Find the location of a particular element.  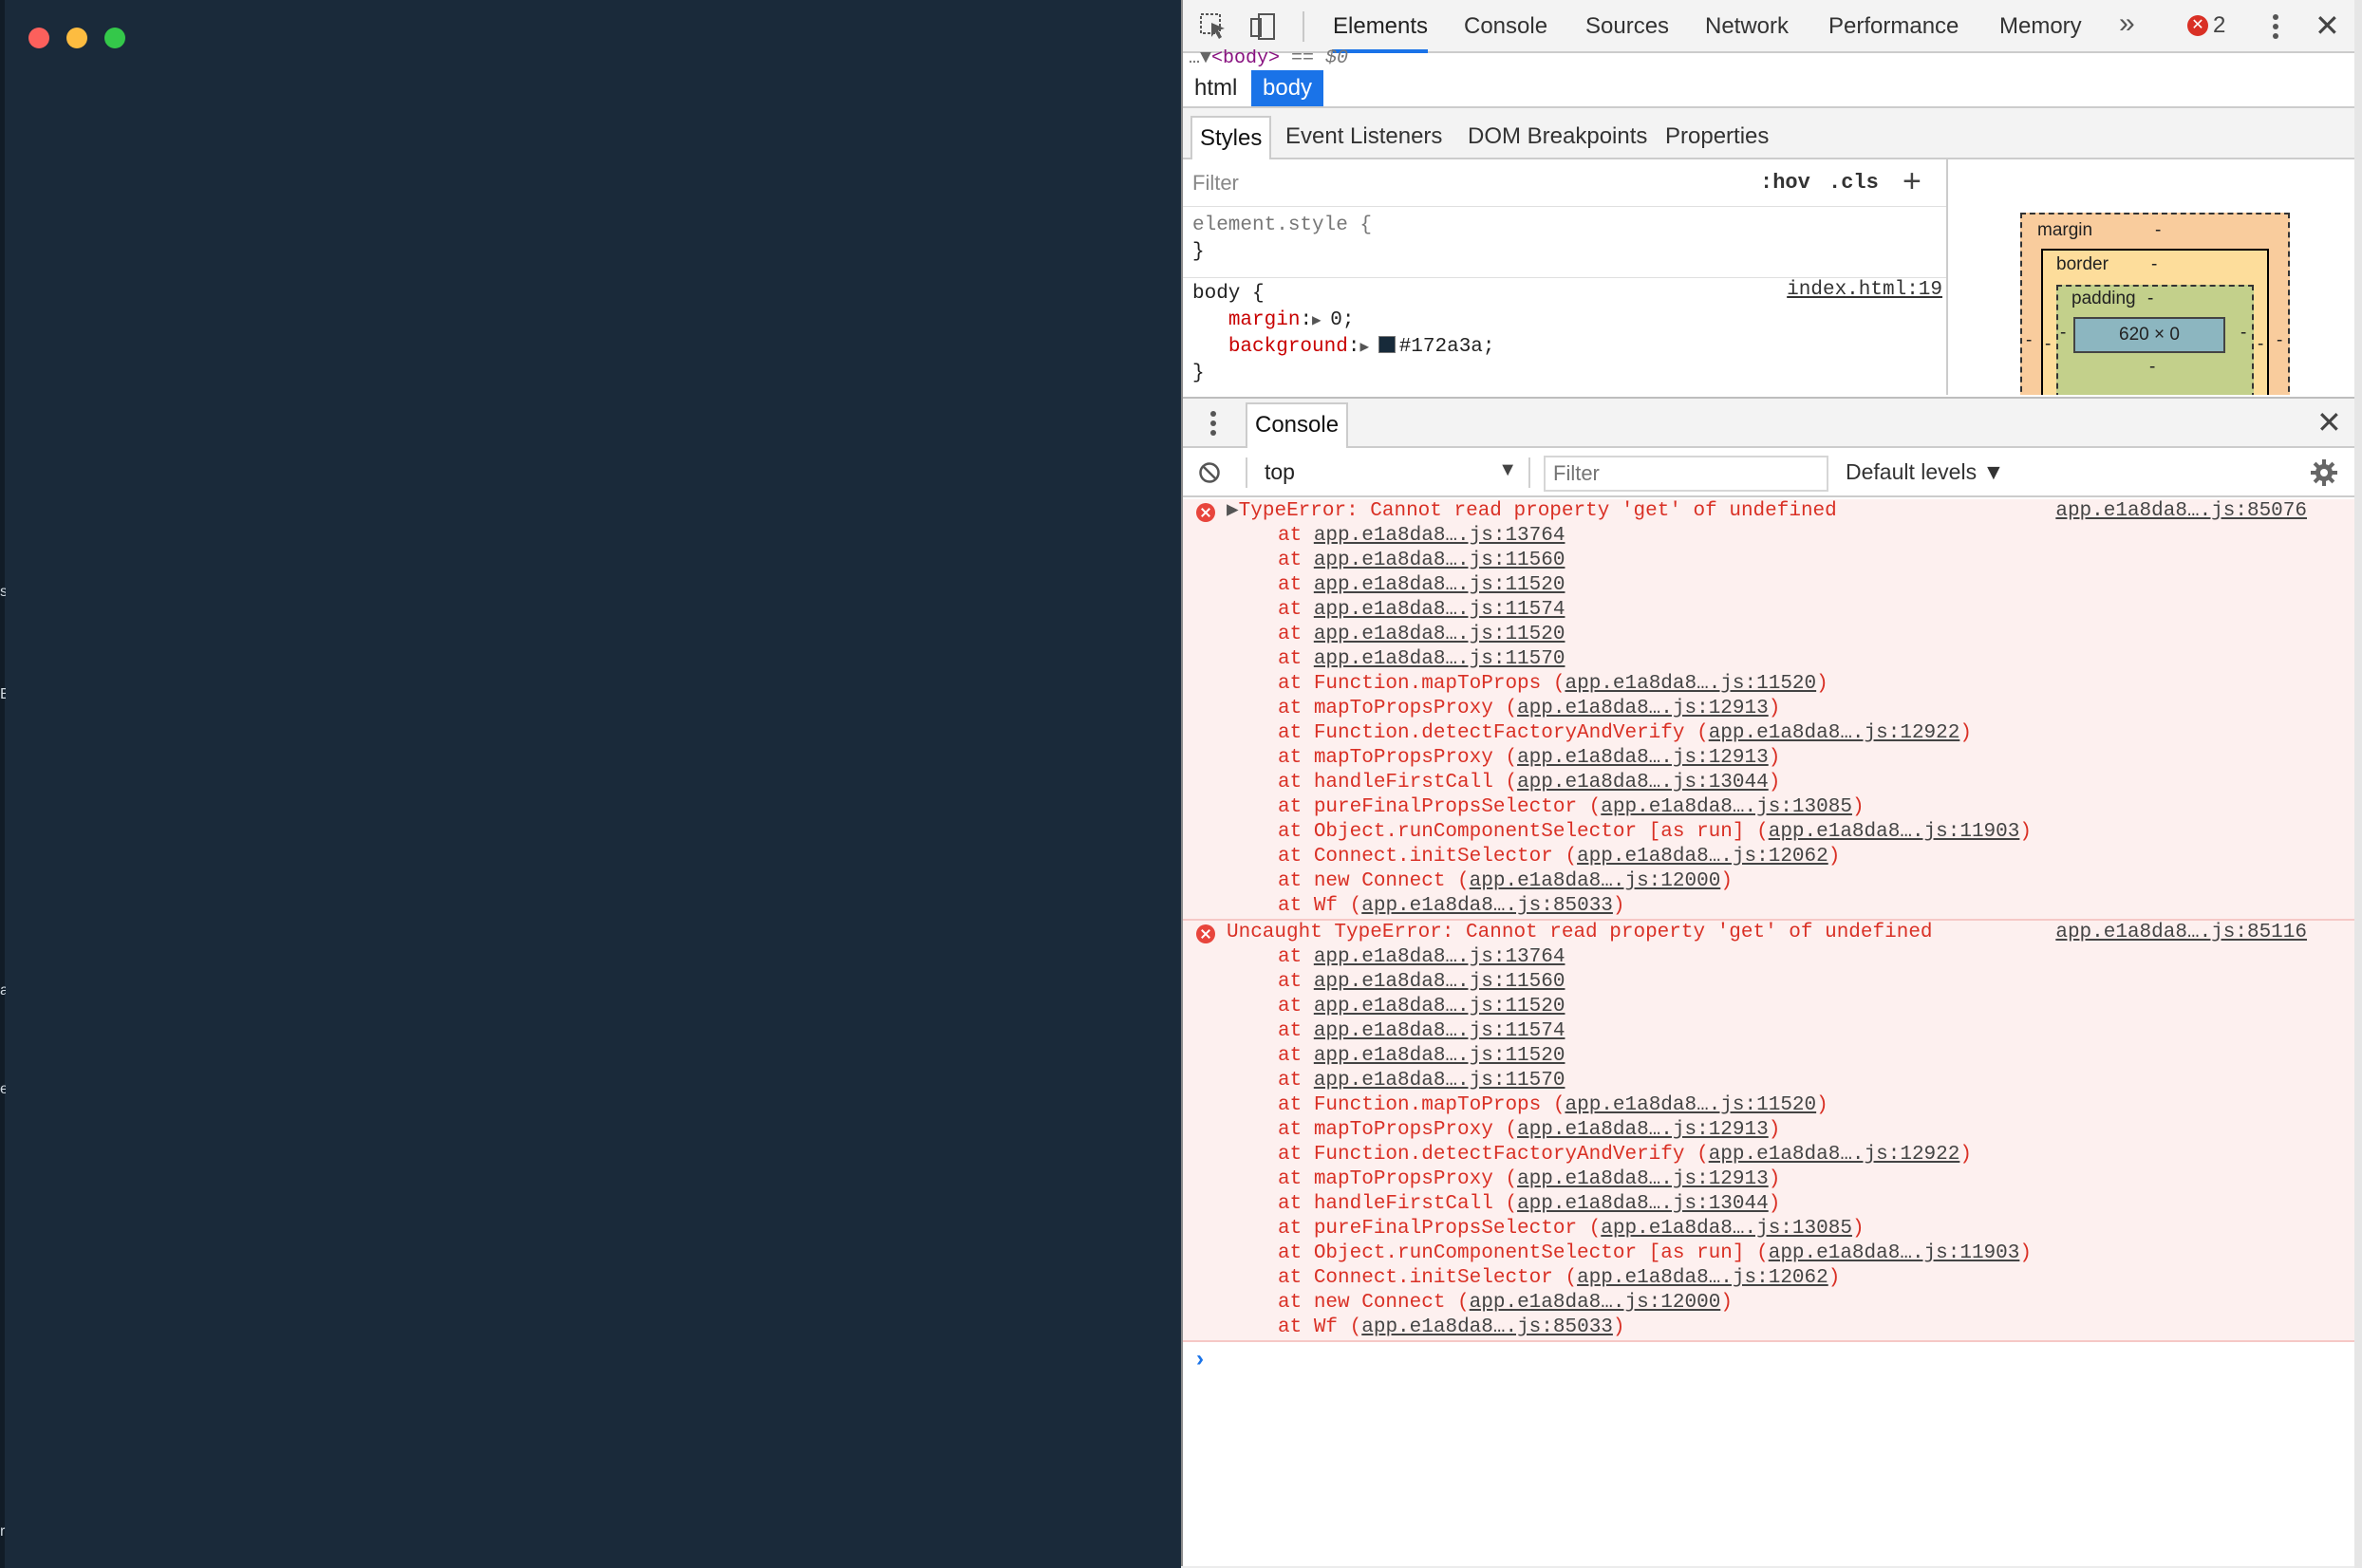

box-model-content-size: 620 × 0 is located at coordinates (2149, 335).